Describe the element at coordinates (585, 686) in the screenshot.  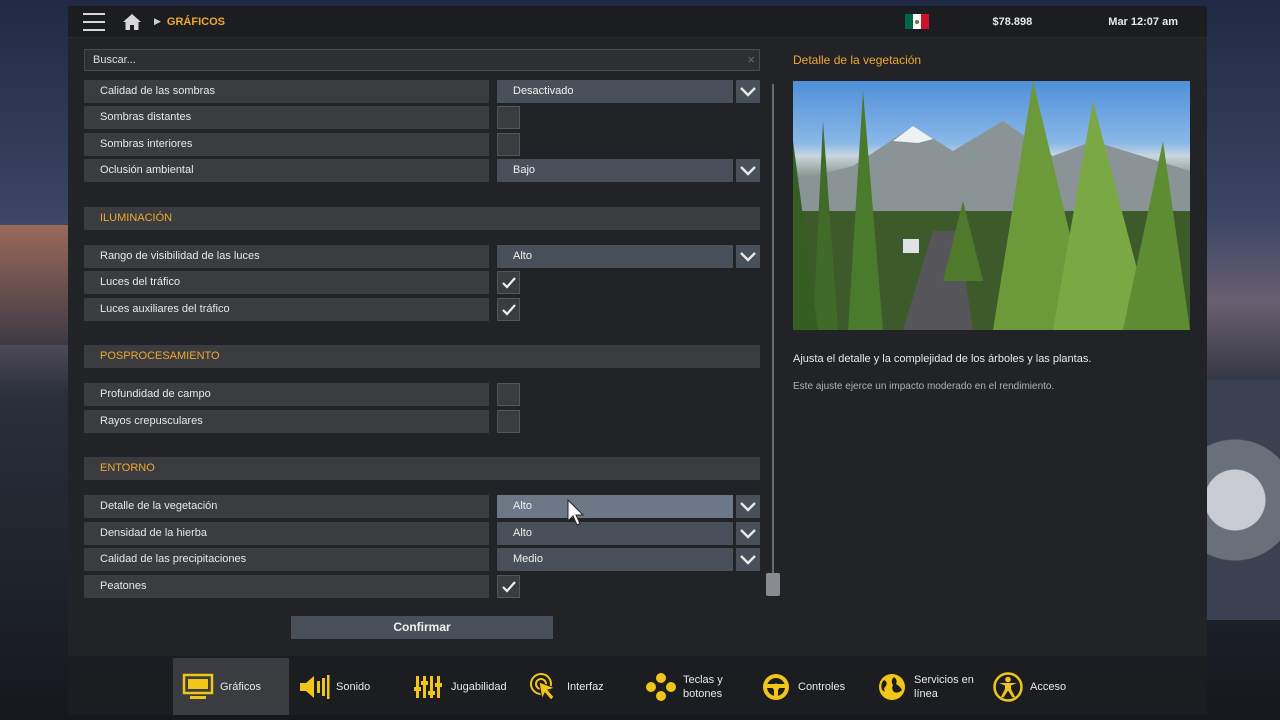
I see `tab-label: Interfaz` at that location.